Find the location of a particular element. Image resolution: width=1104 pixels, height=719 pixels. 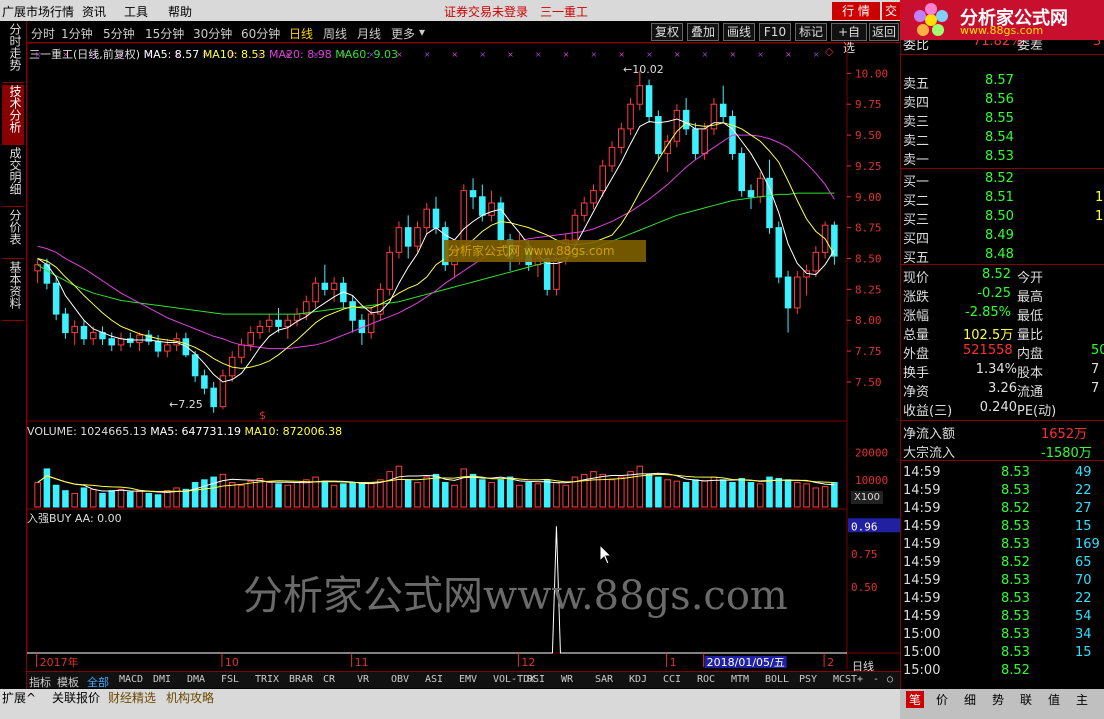

tab-price-table: 分价表 is located at coordinates (13, 234).